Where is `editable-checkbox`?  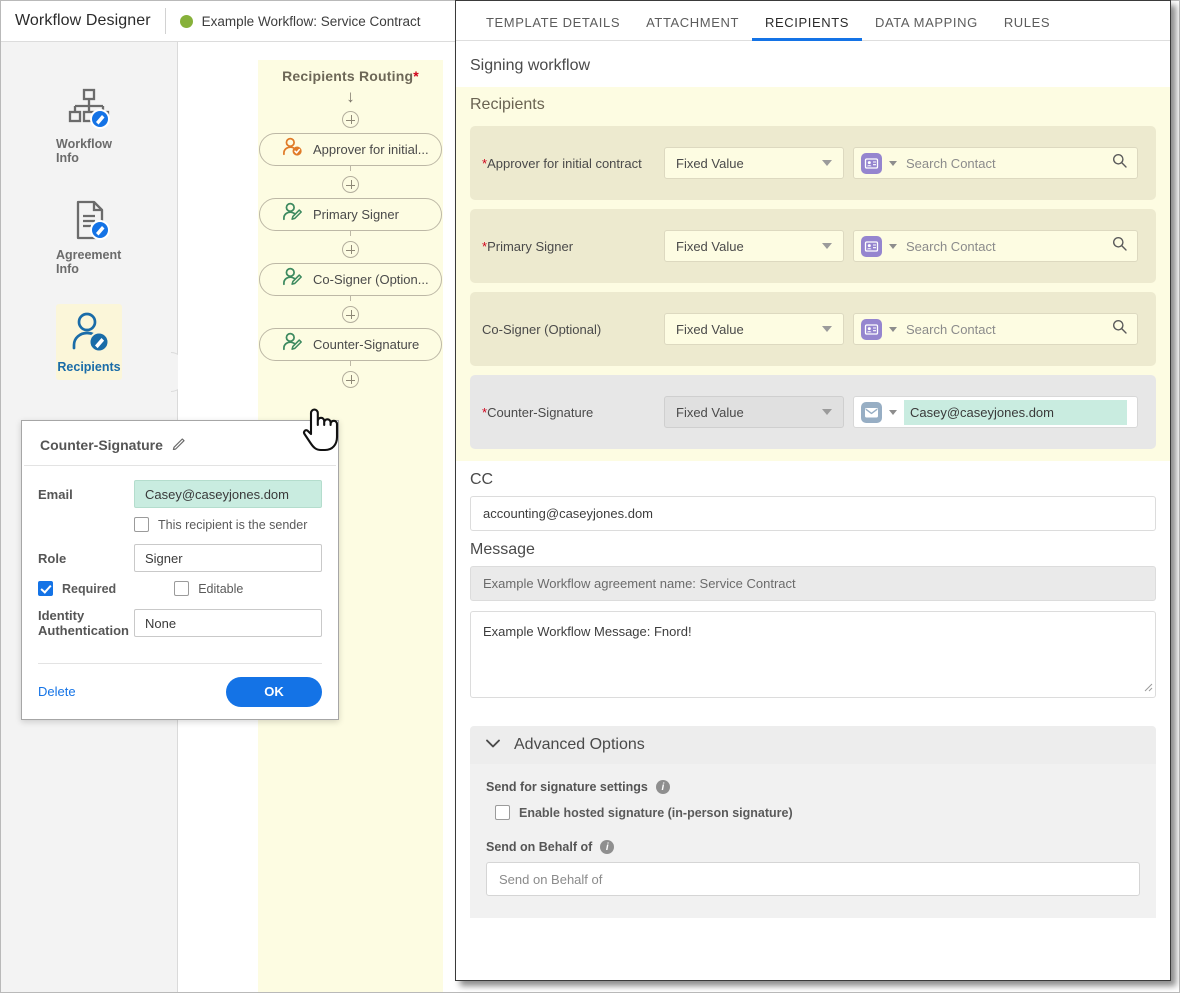
editable-checkbox is located at coordinates (182, 588).